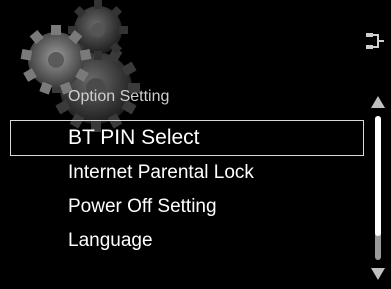 Image resolution: width=391 pixels, height=289 pixels. I want to click on scroll-down-arrow-icon, so click(378, 274).